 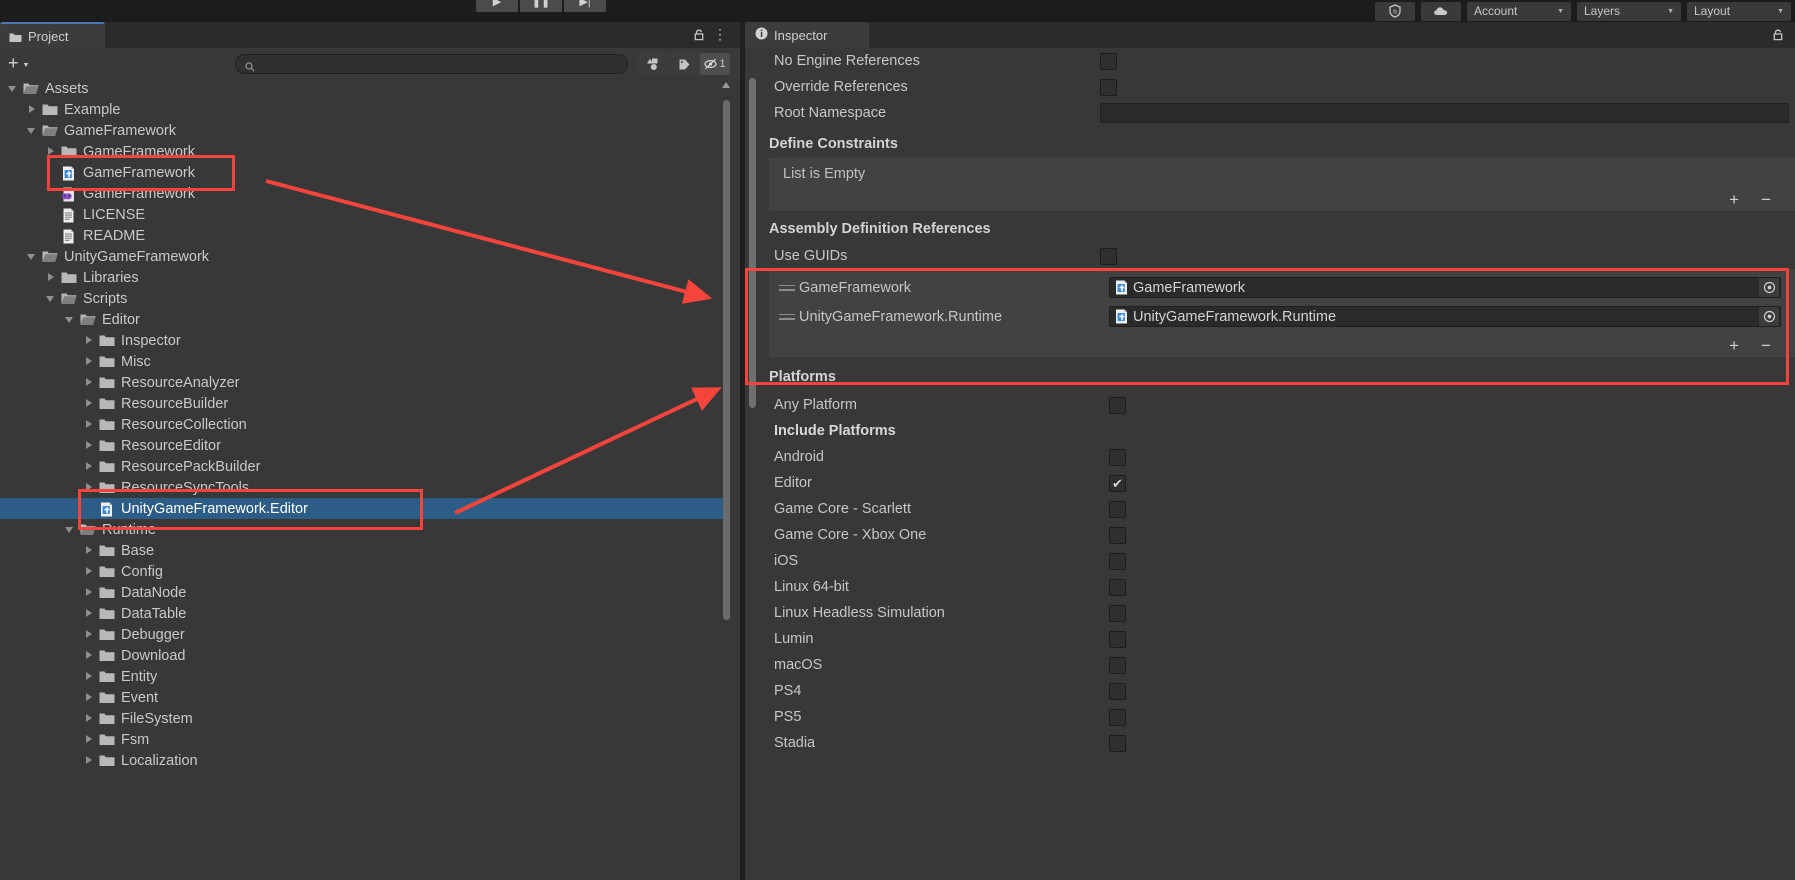 What do you see at coordinates (1519, 11) in the screenshot?
I see `account-dropdown: Account ▼` at bounding box center [1519, 11].